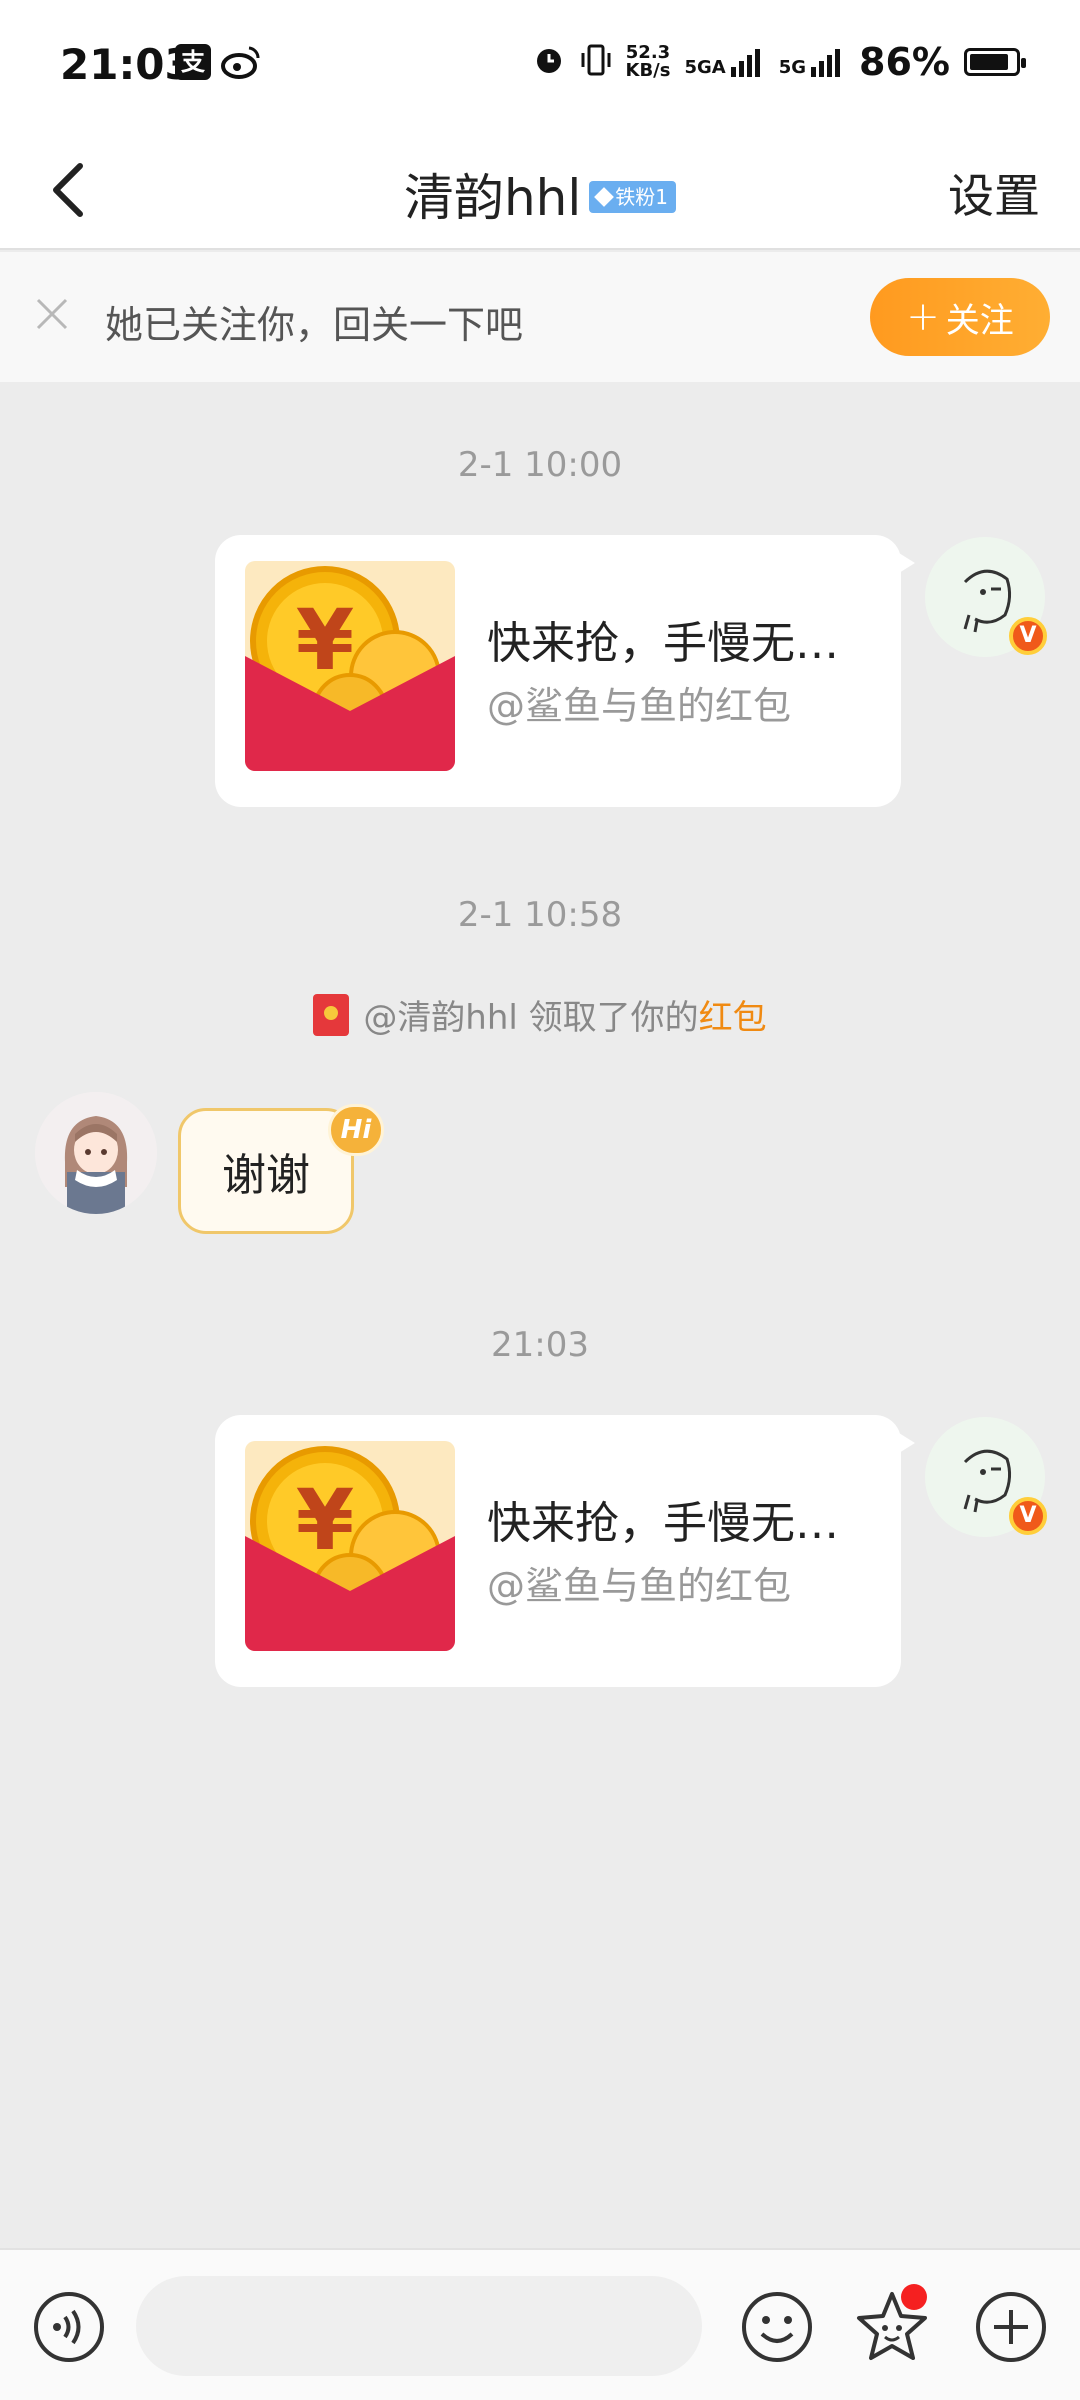 The image size is (1080, 2400). I want to click on hi-tag-icon: Hi, so click(356, 1130).